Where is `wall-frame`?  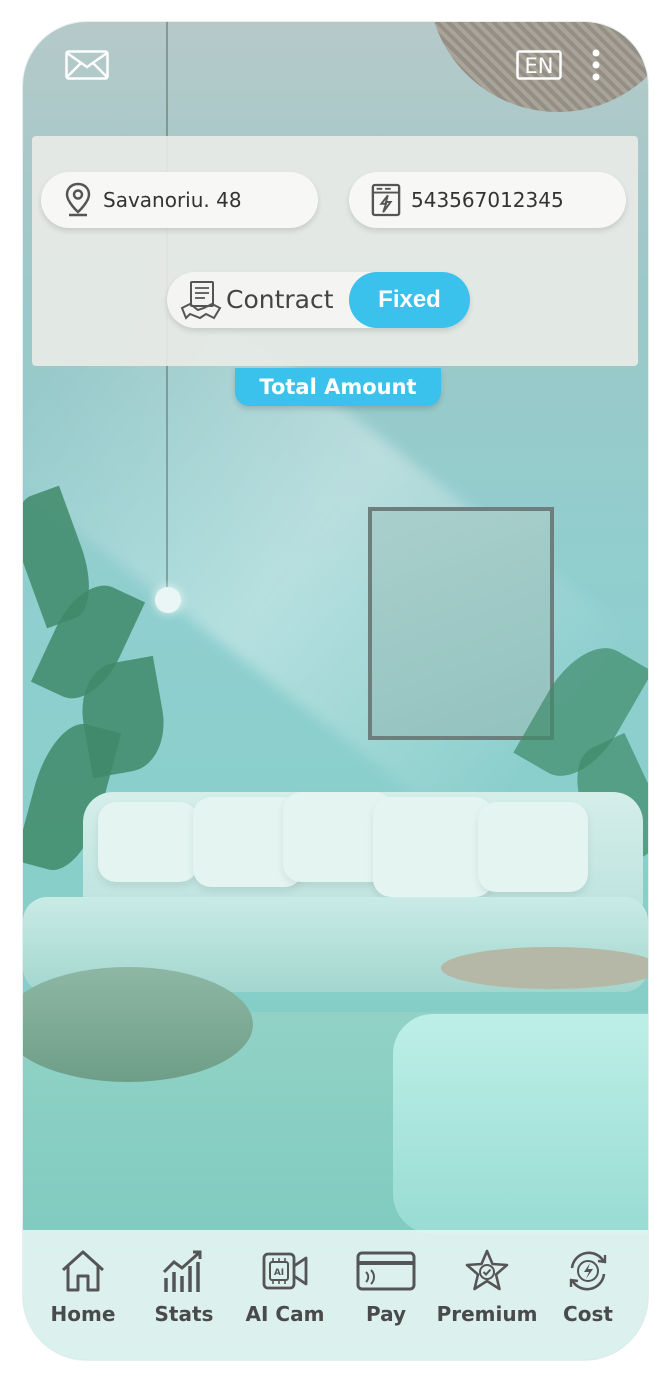
wall-frame is located at coordinates (461, 623).